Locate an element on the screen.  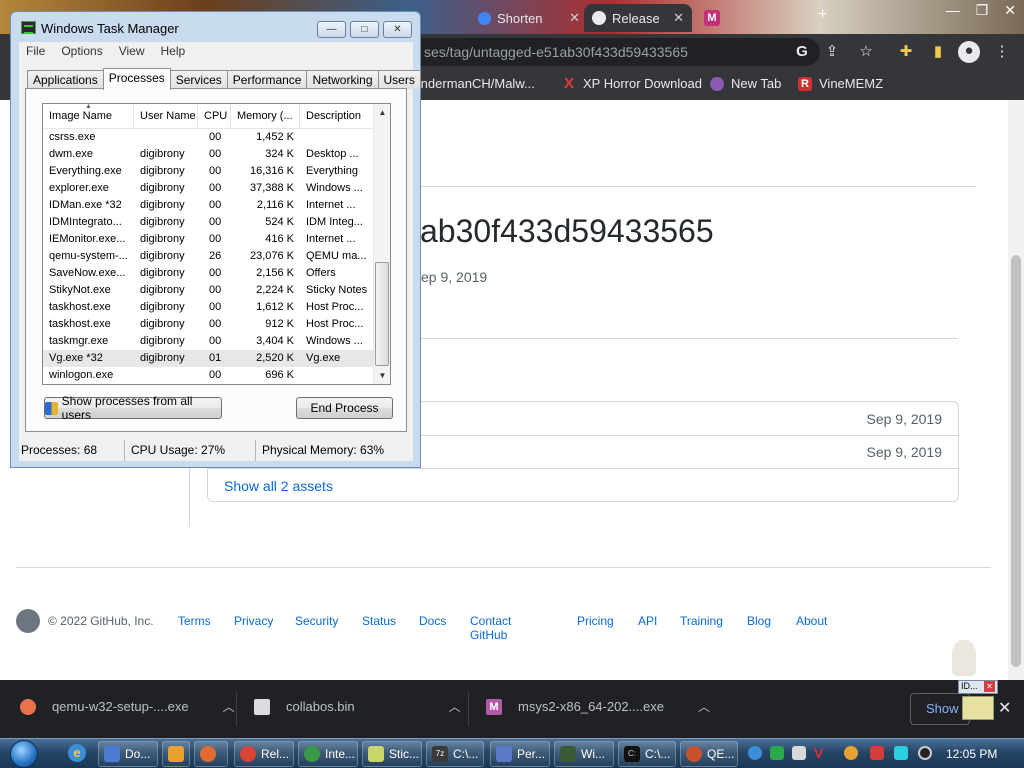
process-list-scrollbar: ▲ ▼ is located at coordinates (381, 244).